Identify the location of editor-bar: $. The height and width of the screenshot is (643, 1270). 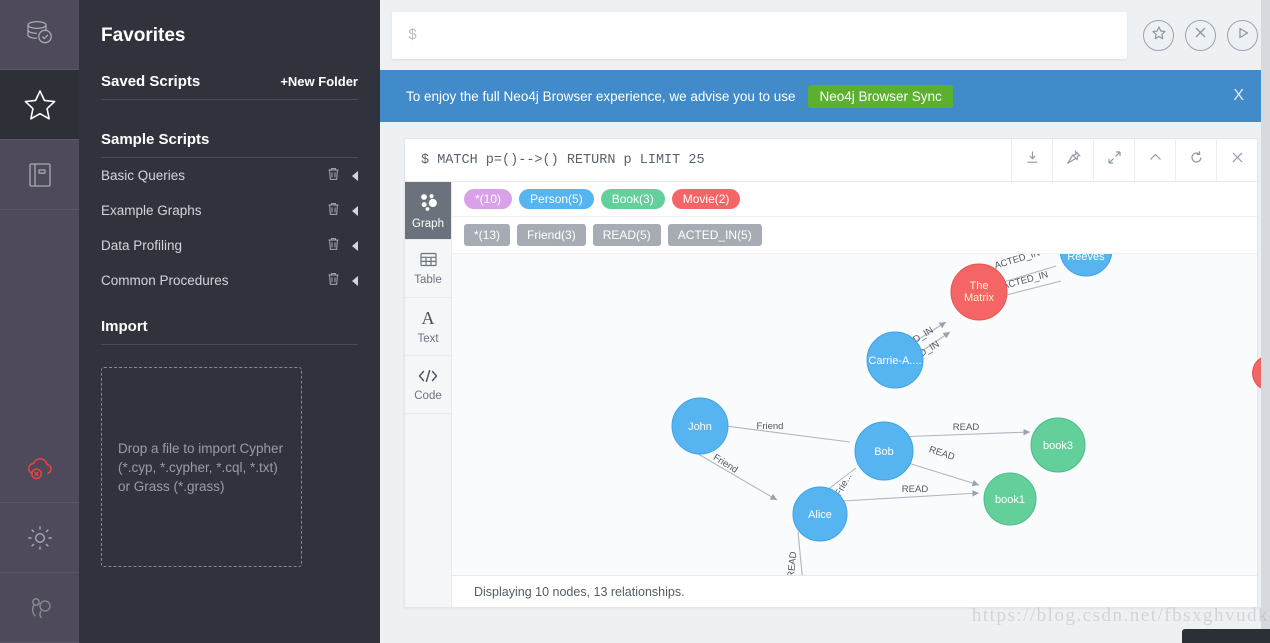
(825, 35).